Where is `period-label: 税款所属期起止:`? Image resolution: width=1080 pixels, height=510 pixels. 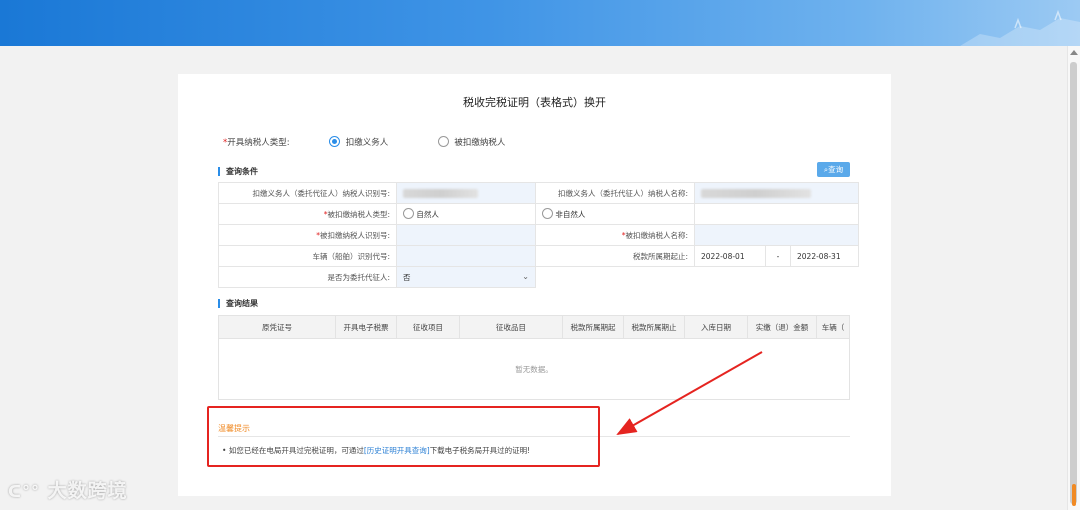 period-label: 税款所属期起止: is located at coordinates (615, 256).